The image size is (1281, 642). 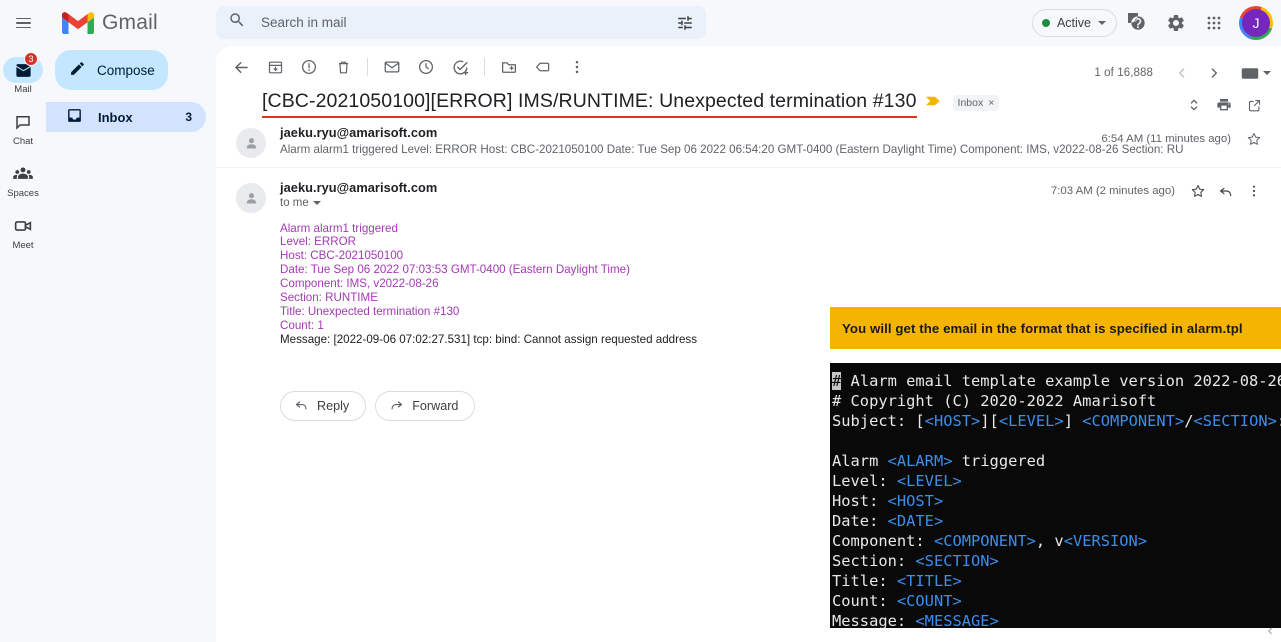 I want to click on subject-actions, so click(x=1224, y=105).